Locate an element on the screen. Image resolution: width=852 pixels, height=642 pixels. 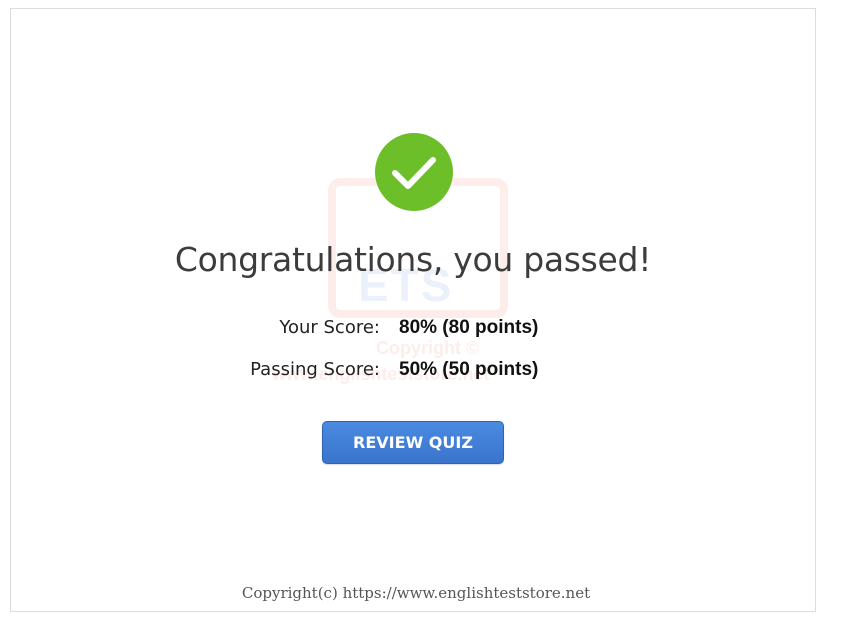
passed-badge is located at coordinates (414, 172).